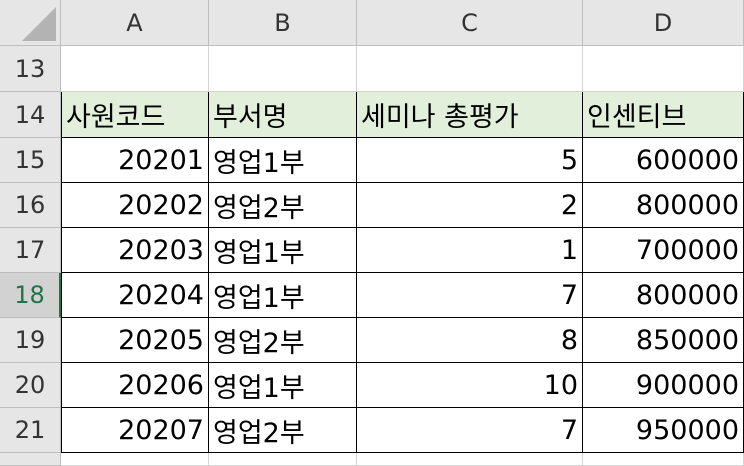  What do you see at coordinates (135, 160) in the screenshot?
I see `table-cell: 20201` at bounding box center [135, 160].